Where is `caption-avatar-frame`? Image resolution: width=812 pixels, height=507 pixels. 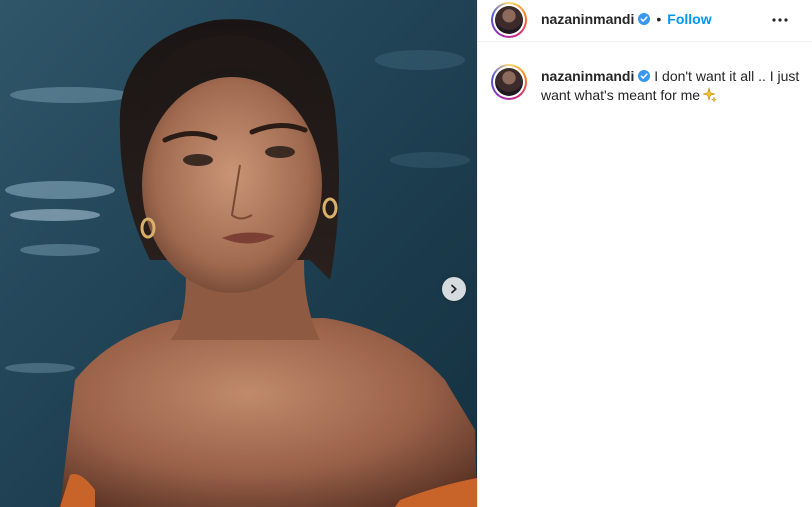 caption-avatar-frame is located at coordinates (509, 82).